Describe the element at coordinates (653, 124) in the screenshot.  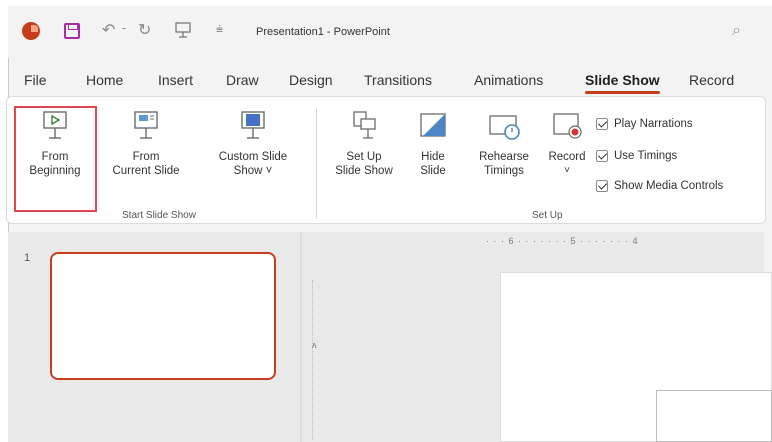
I see `play-narrations-label: Play Narrations` at that location.